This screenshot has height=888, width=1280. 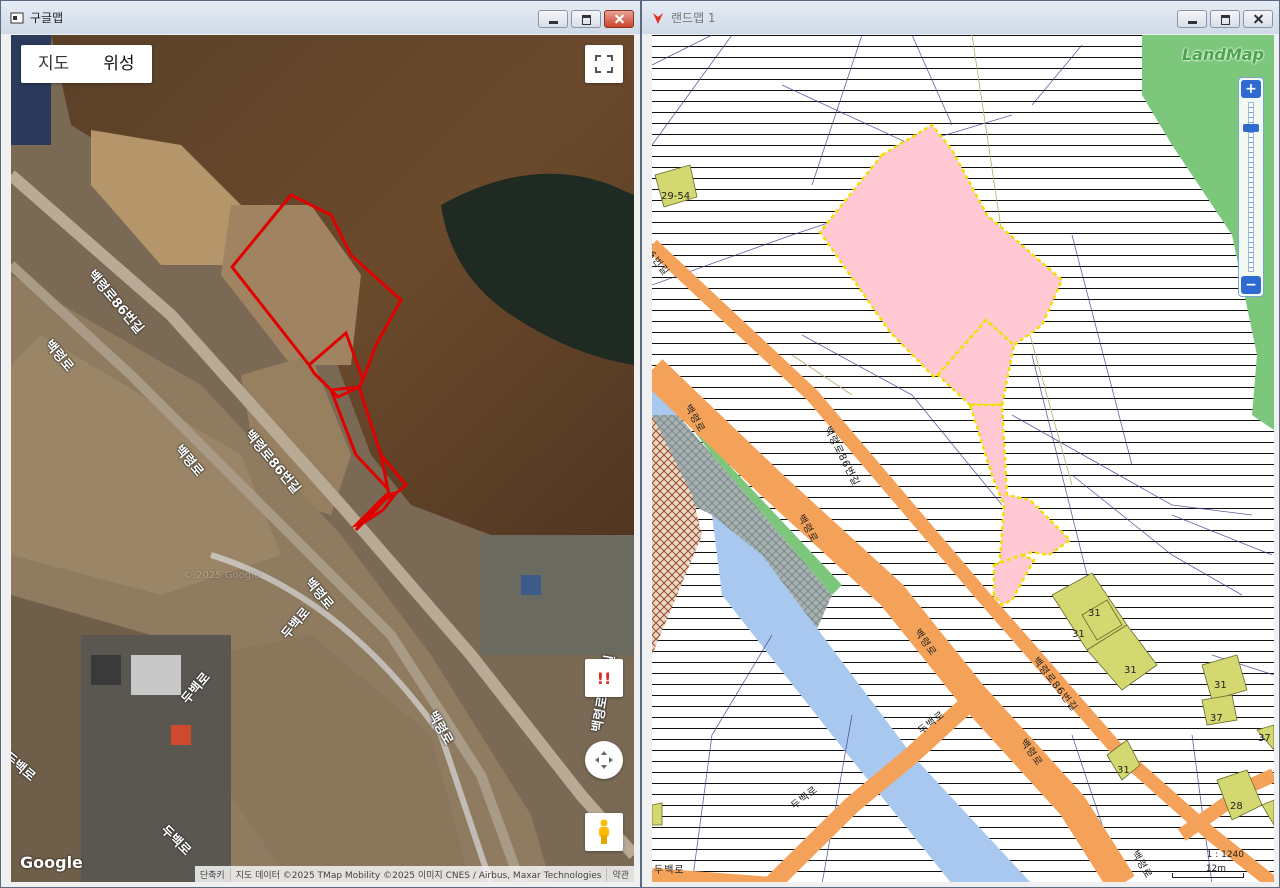 What do you see at coordinates (1251, 285) in the screenshot?
I see `zoom-out-button: −` at bounding box center [1251, 285].